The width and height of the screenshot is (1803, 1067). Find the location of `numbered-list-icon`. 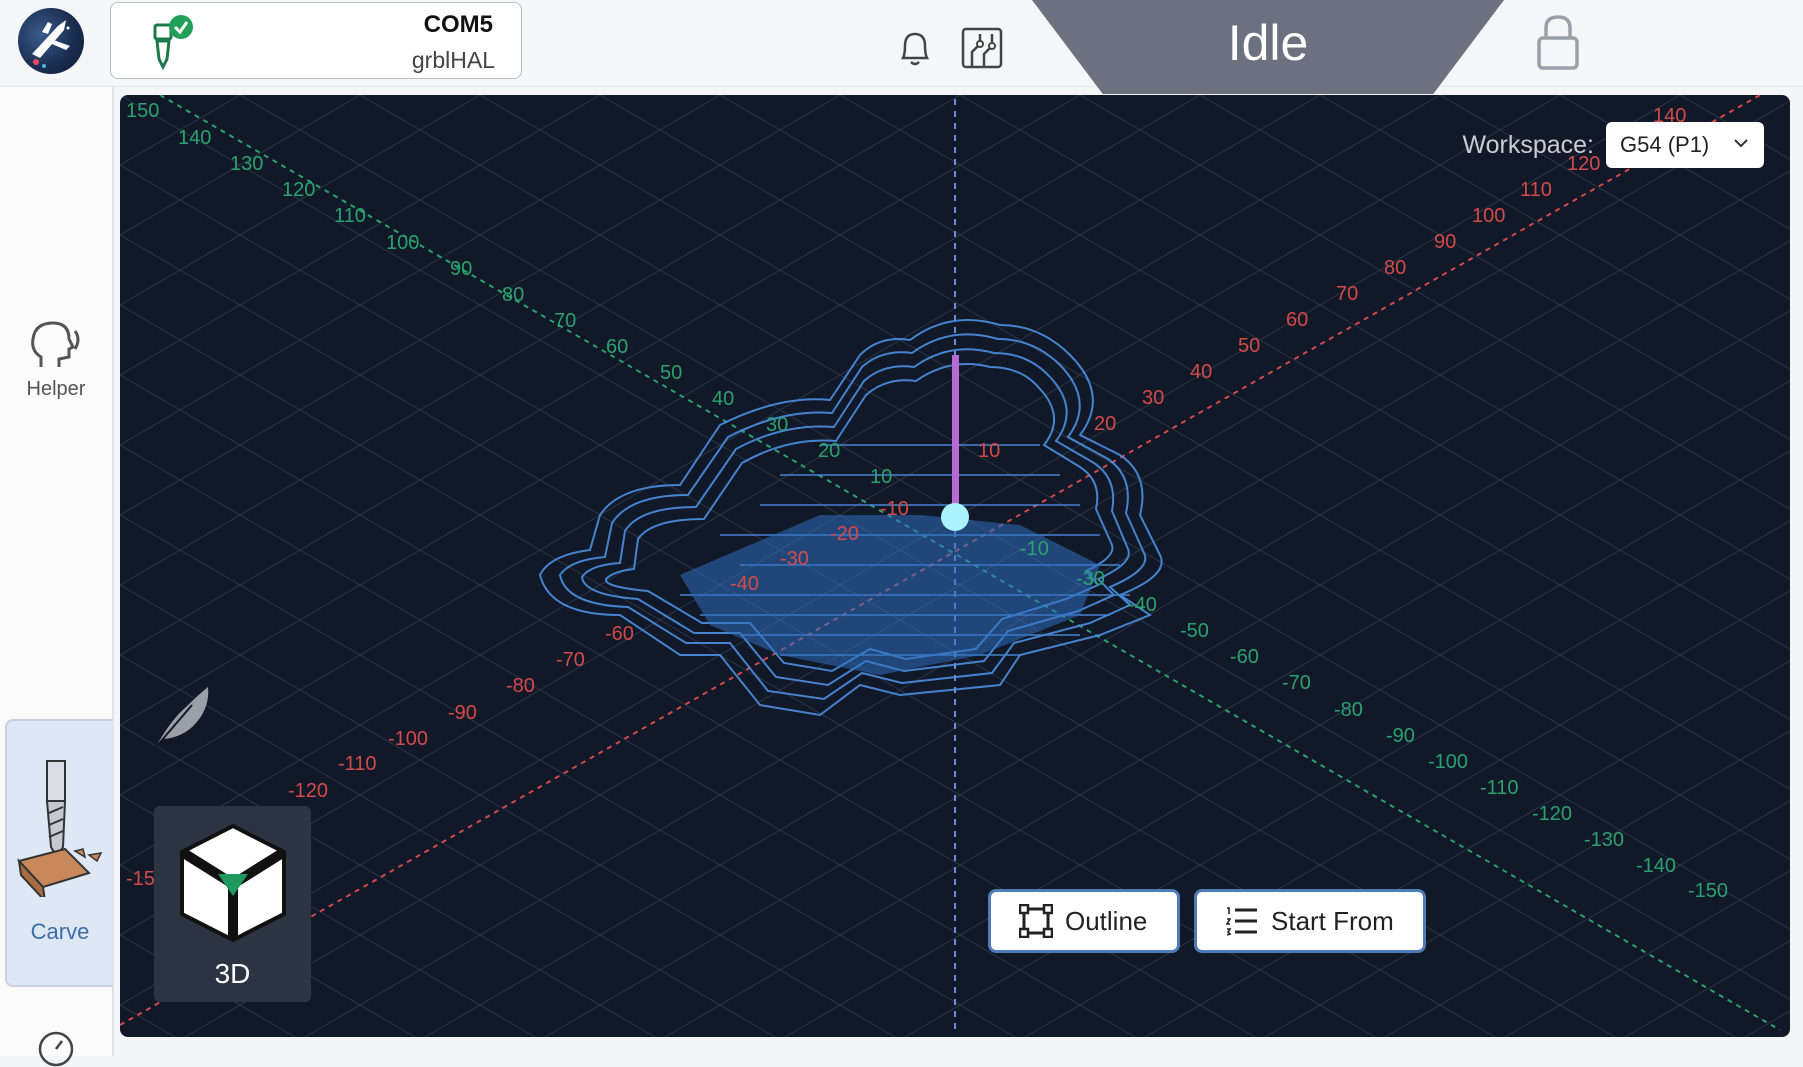

numbered-list-icon is located at coordinates (1241, 921).